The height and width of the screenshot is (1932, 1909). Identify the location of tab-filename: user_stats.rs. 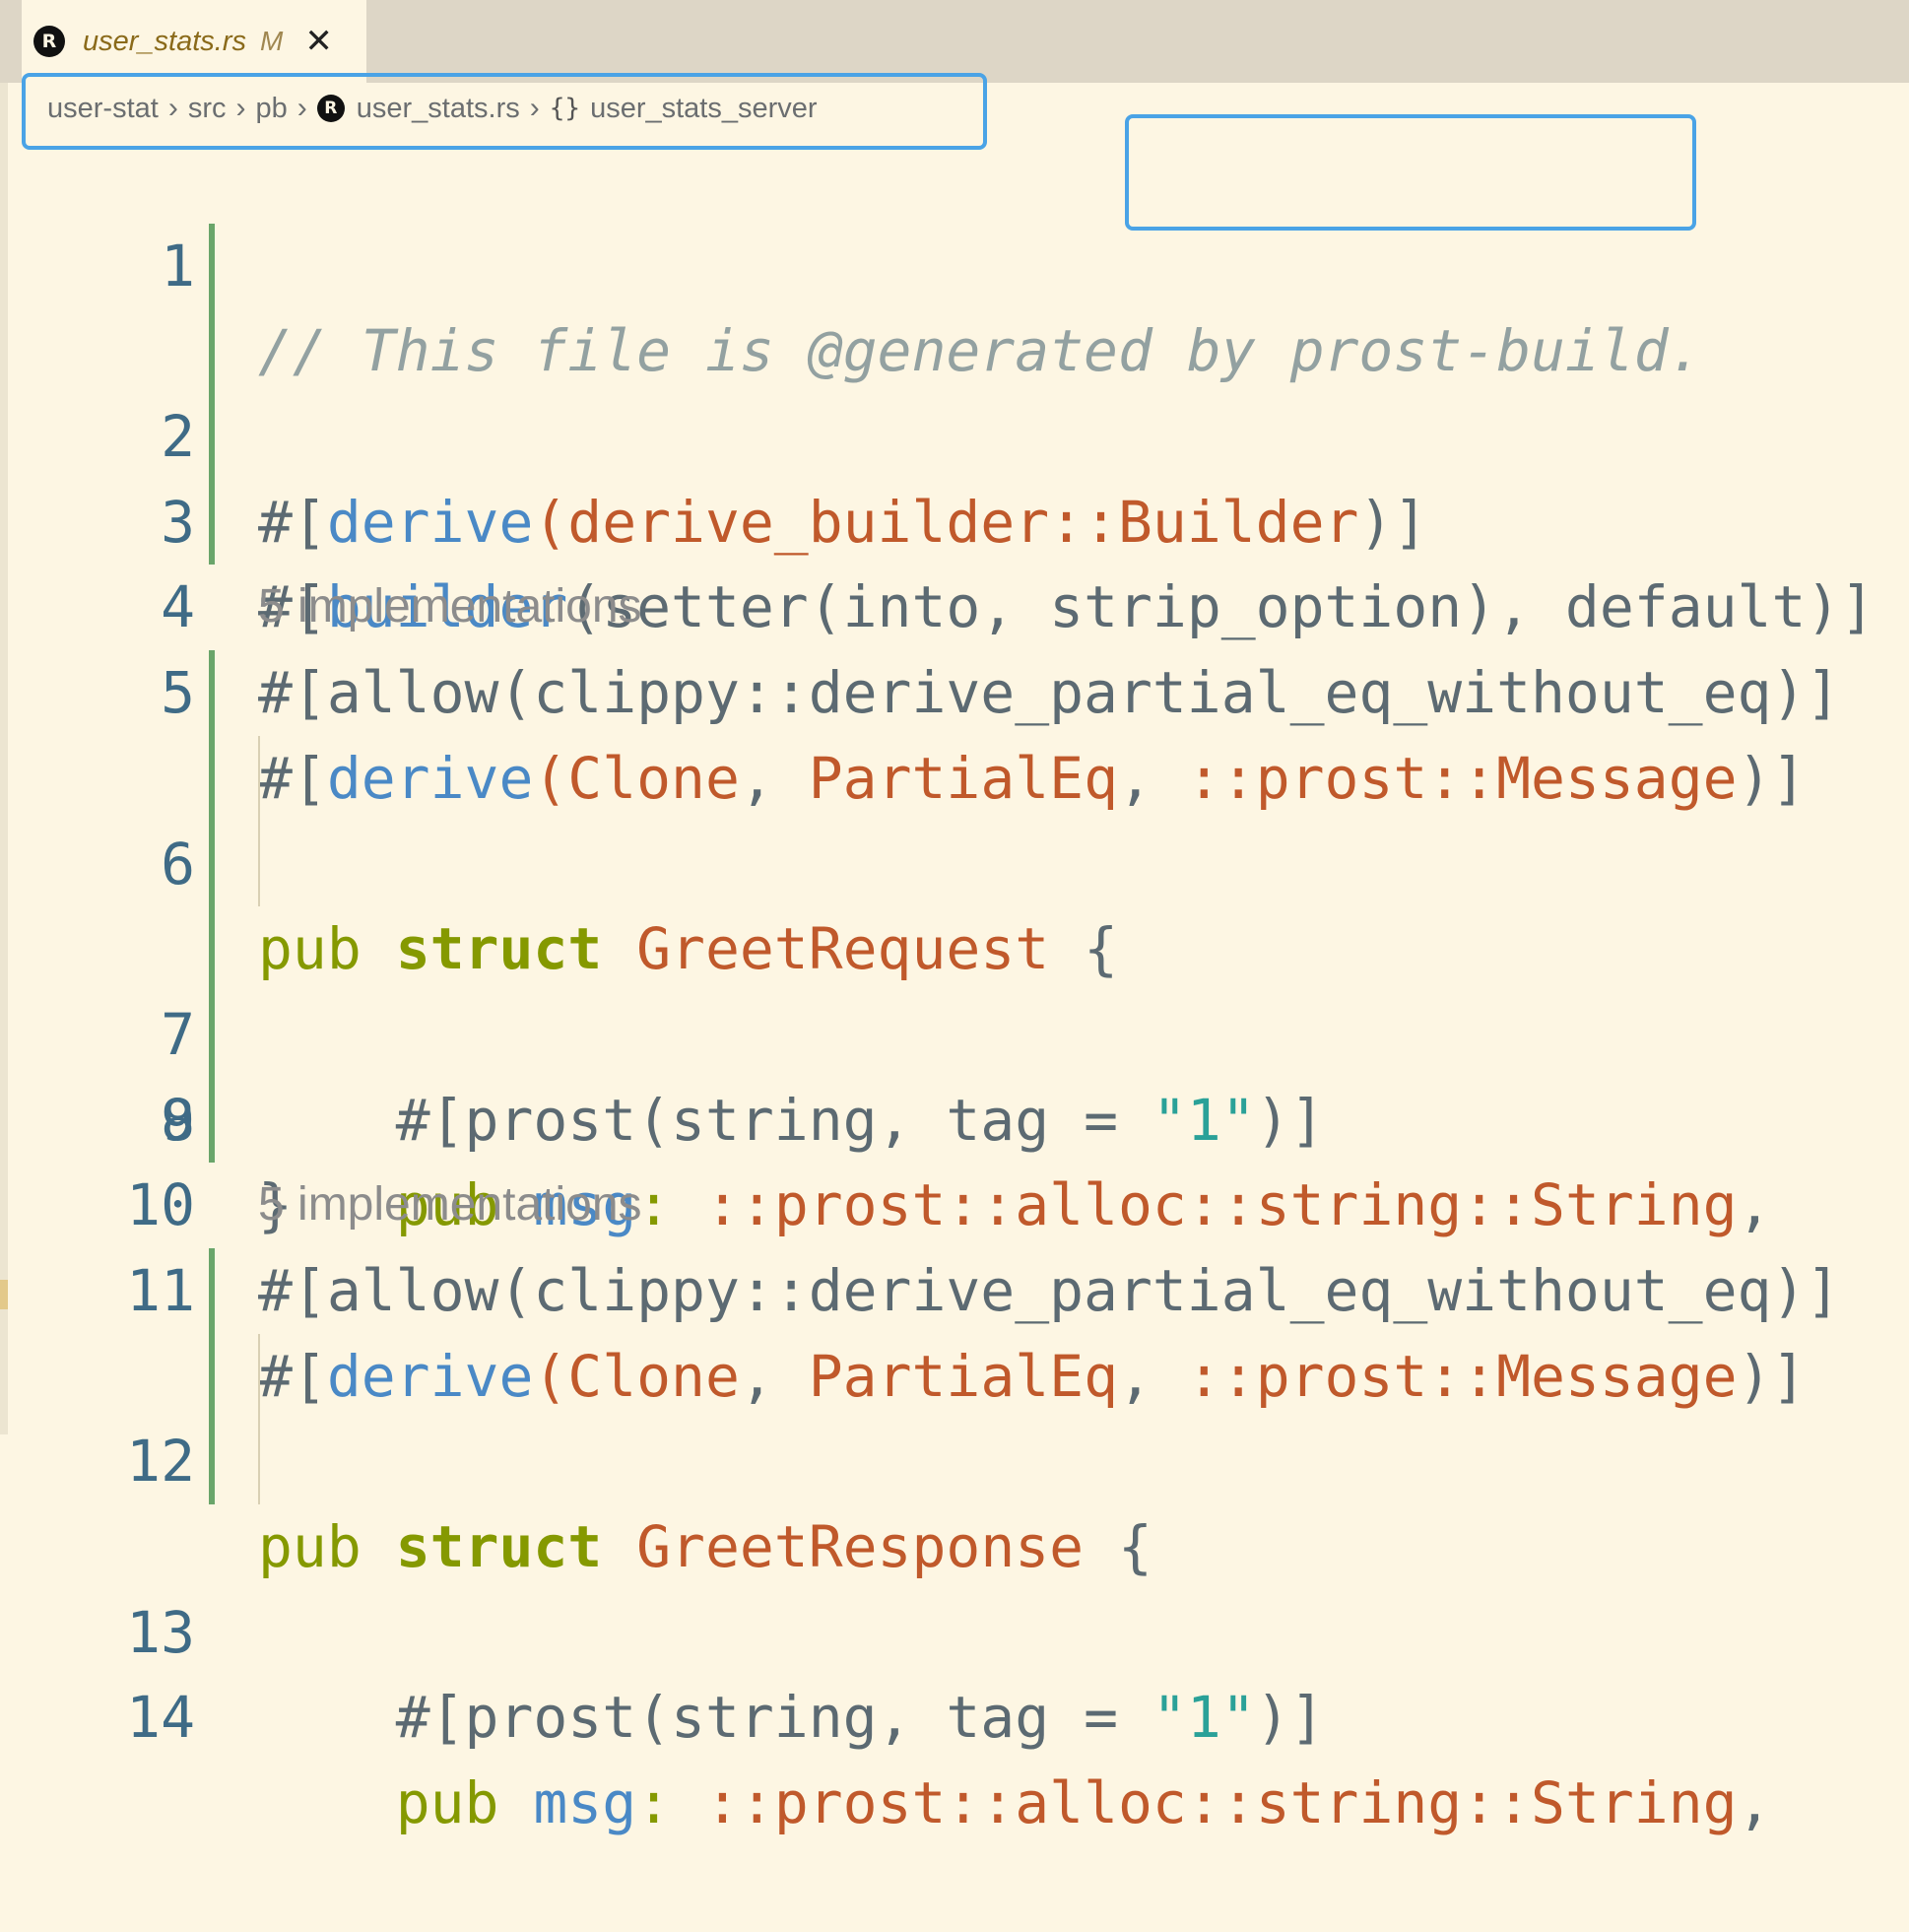
(164, 41).